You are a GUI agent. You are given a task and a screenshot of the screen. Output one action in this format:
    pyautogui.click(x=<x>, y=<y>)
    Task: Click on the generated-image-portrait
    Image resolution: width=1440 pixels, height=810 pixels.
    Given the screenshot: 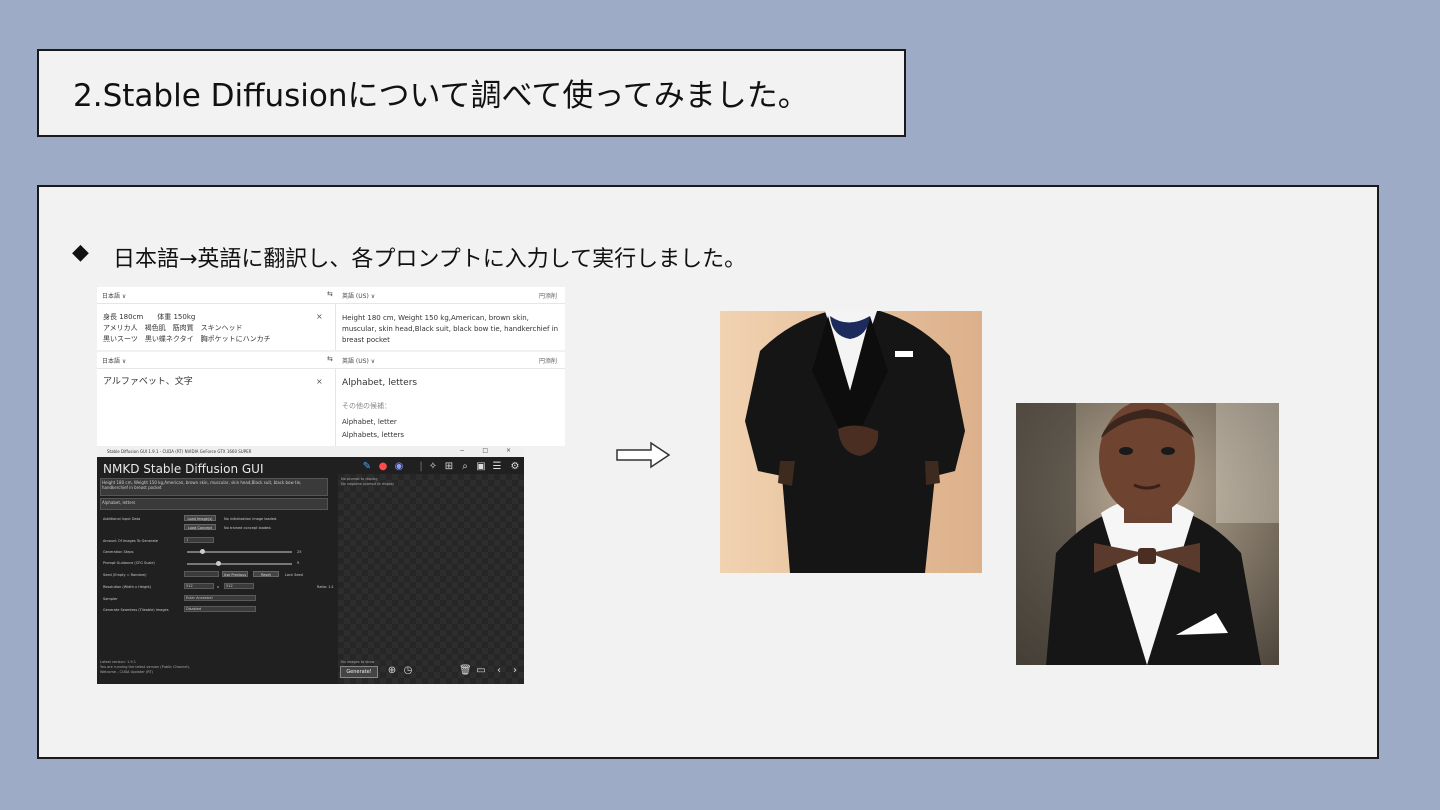 What is the action you would take?
    pyautogui.click(x=1147, y=534)
    